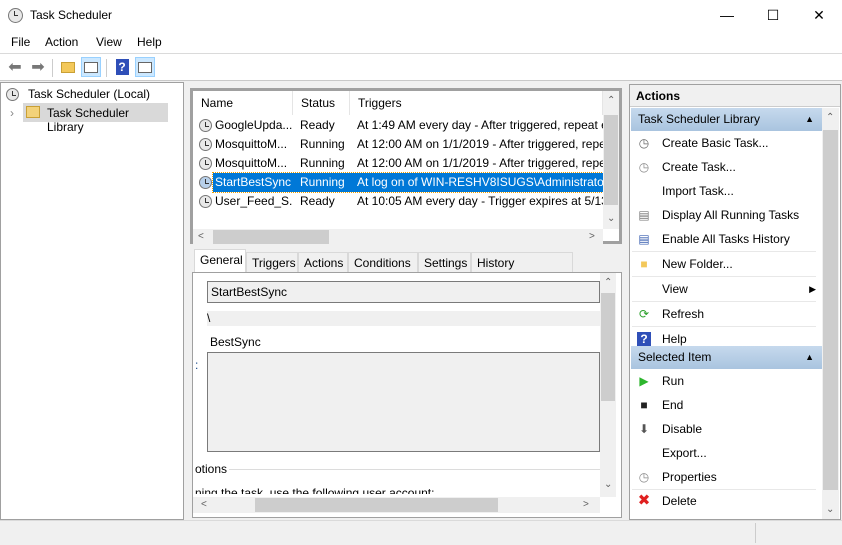 Image resolution: width=842 pixels, height=545 pixels. I want to click on back-icon: ⬅, so click(15, 67).